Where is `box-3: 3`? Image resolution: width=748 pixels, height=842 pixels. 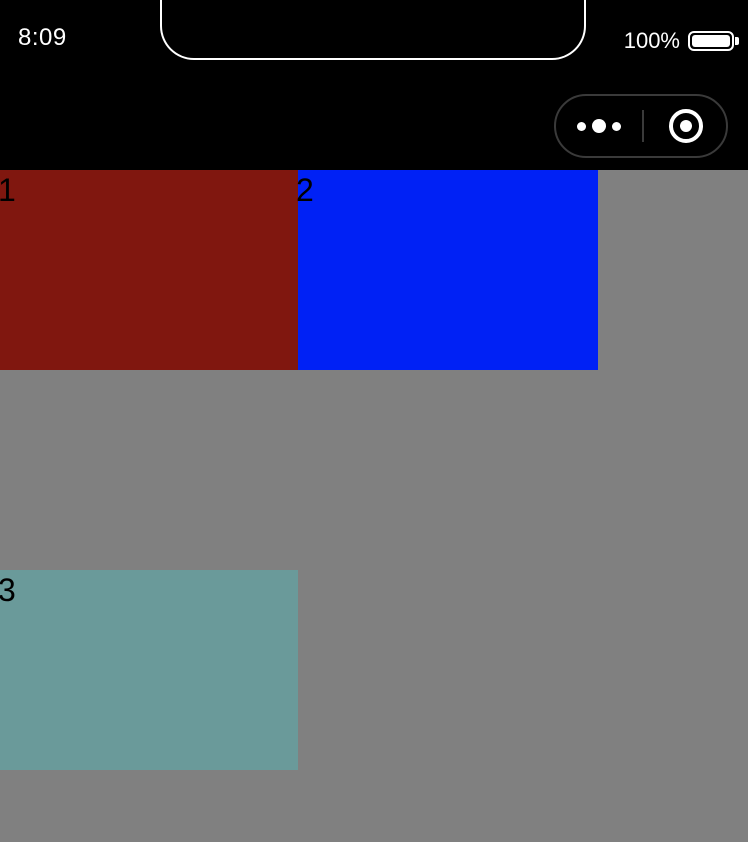
box-3: 3 is located at coordinates (149, 670).